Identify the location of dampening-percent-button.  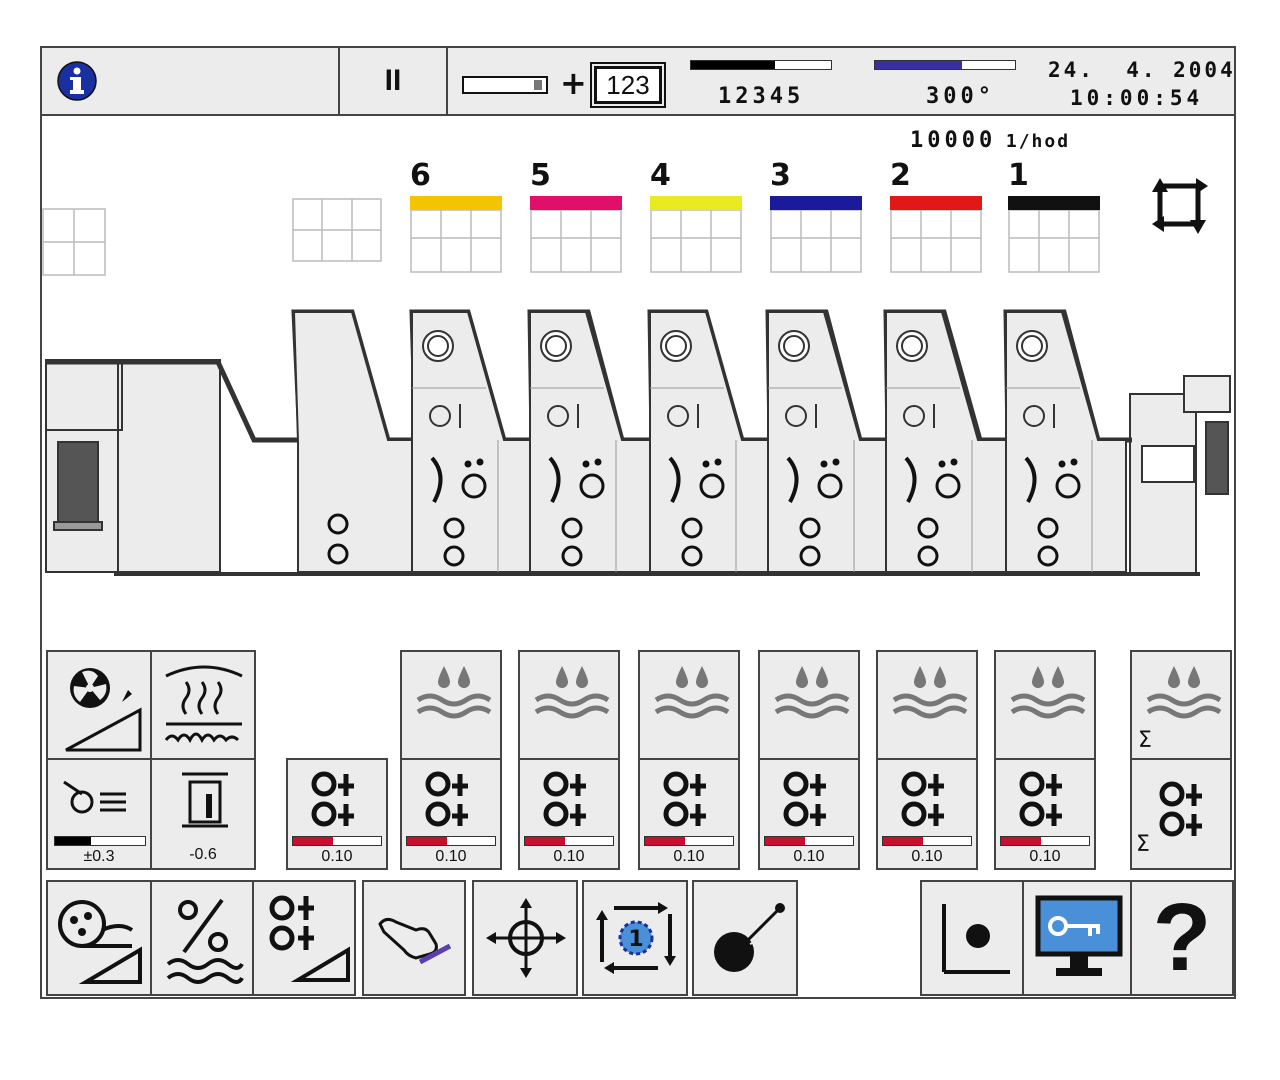
(202, 938).